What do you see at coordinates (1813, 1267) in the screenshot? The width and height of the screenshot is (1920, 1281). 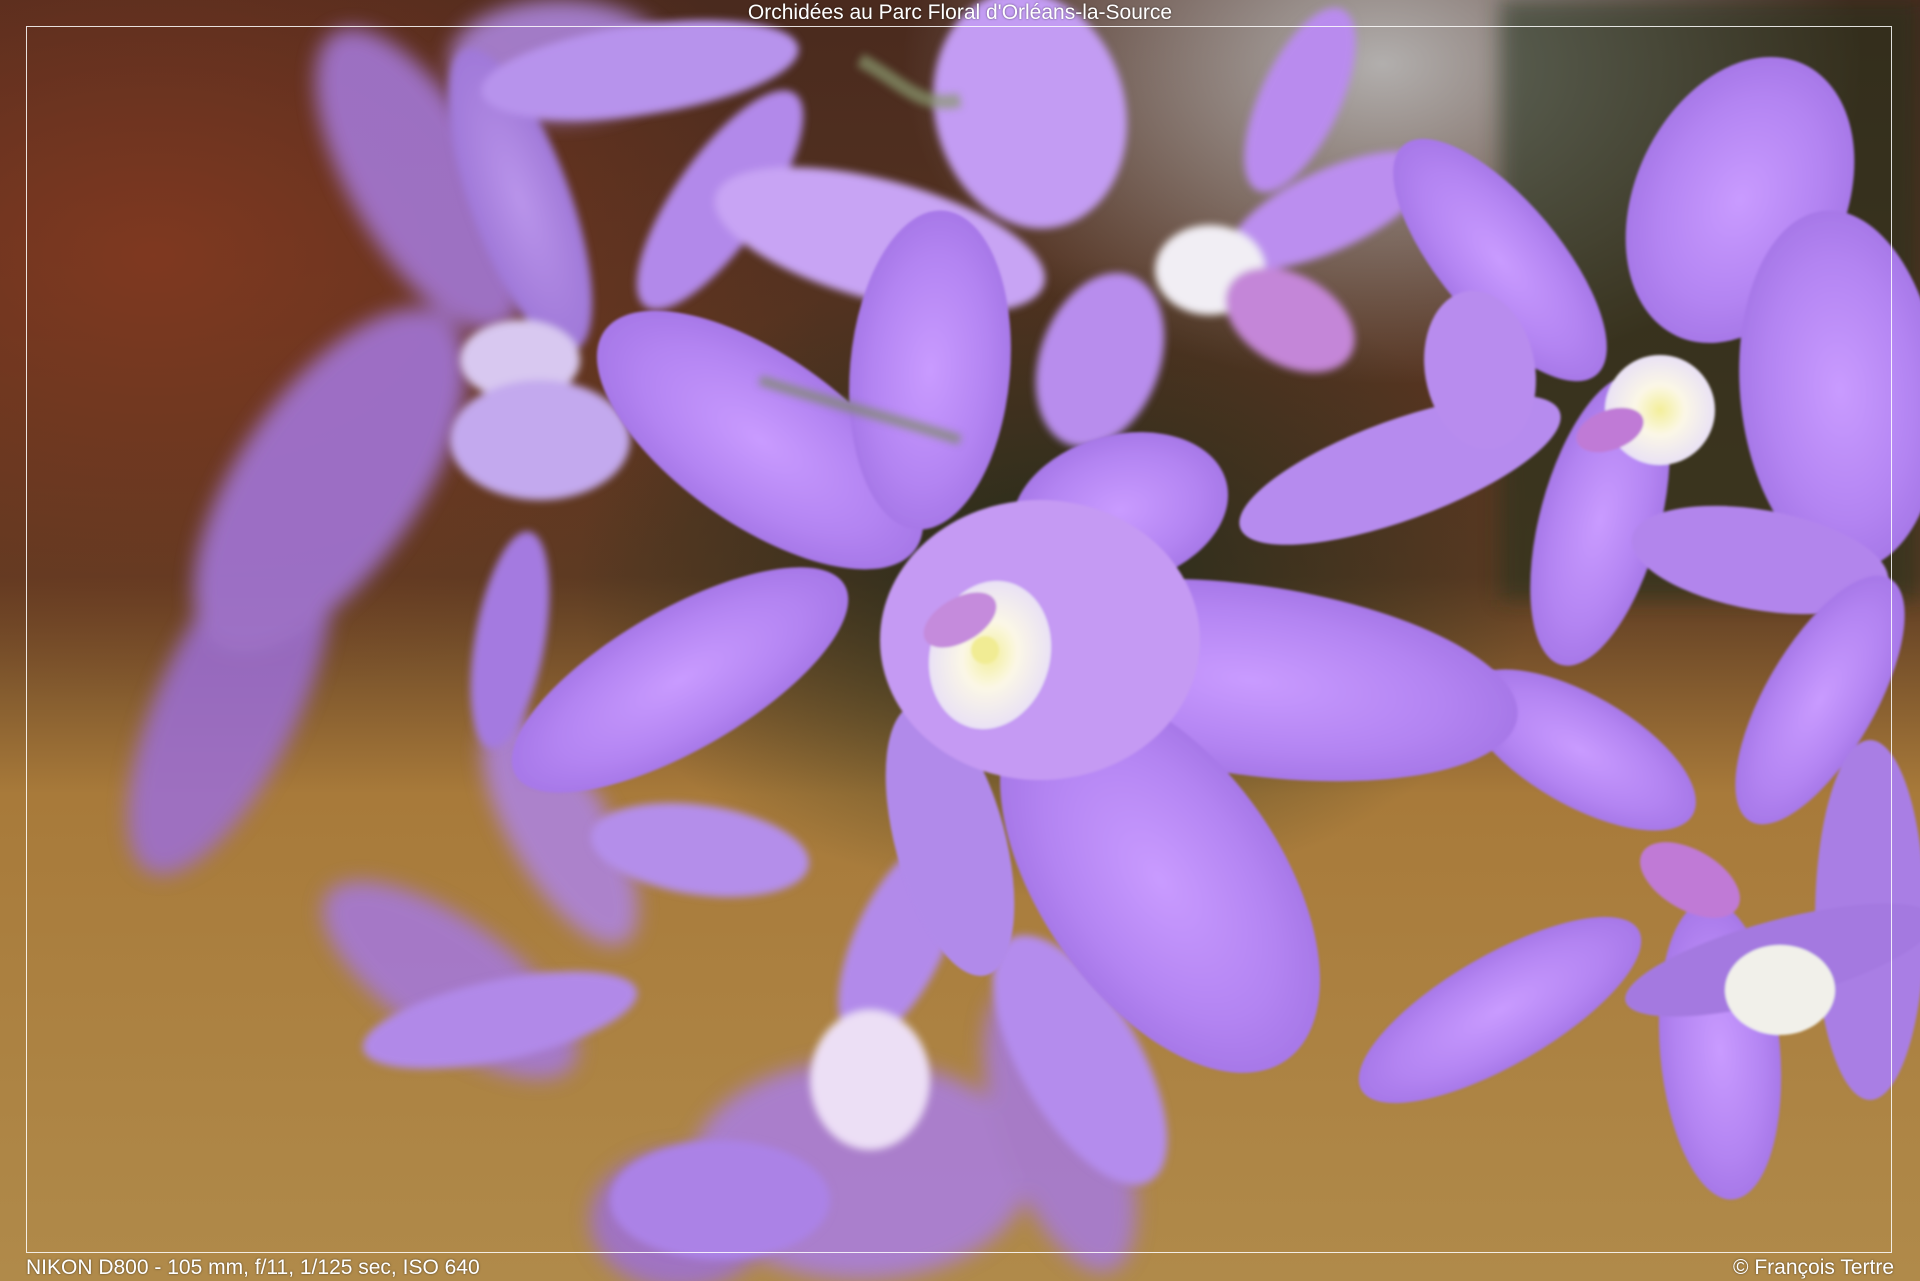 I see `copyright-caption: © François Tertre` at bounding box center [1813, 1267].